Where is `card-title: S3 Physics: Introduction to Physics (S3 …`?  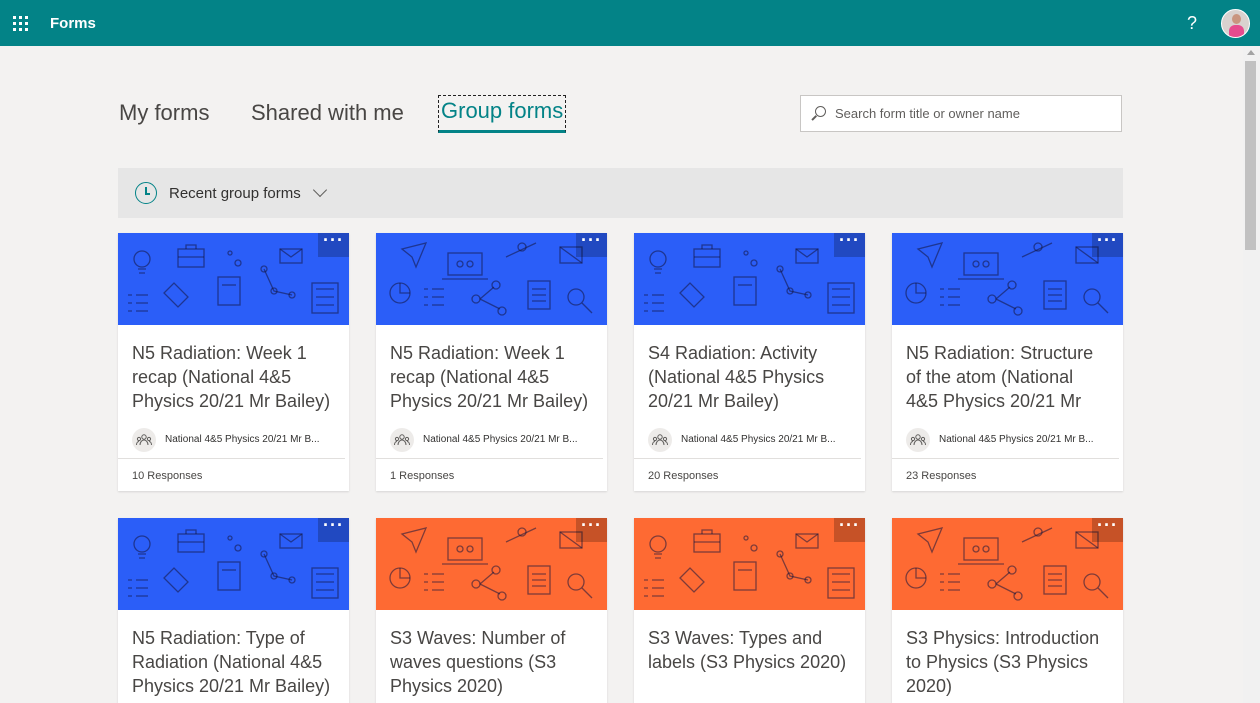
card-title: S3 Physics: Introduction to Physics (S3 … is located at coordinates (1007, 656).